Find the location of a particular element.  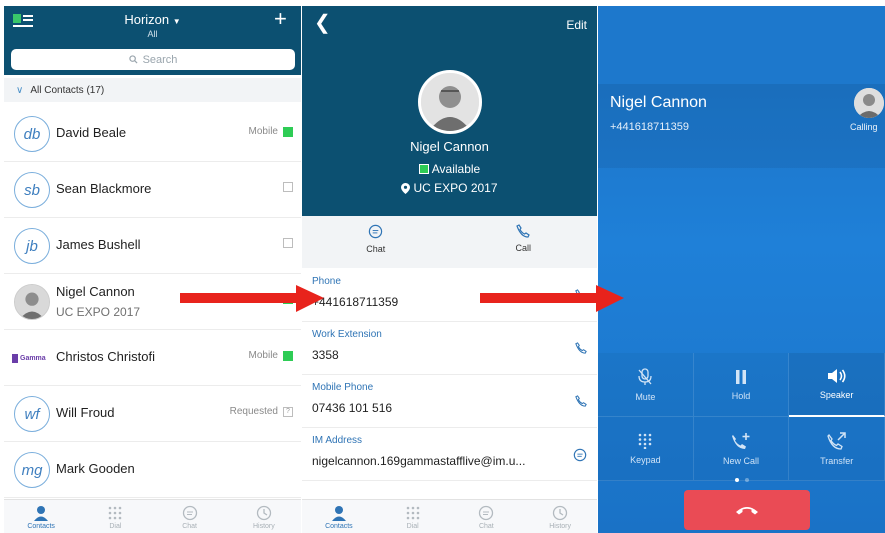

contact-row: Gamma Christos Christofi Mobile is located at coordinates (152, 358).